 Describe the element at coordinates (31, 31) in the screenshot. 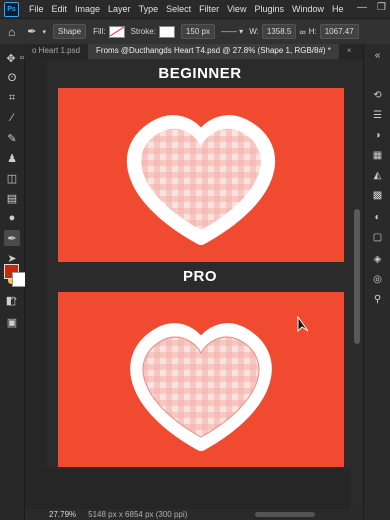

I see `pen-tool-preset-icon: ✒` at that location.